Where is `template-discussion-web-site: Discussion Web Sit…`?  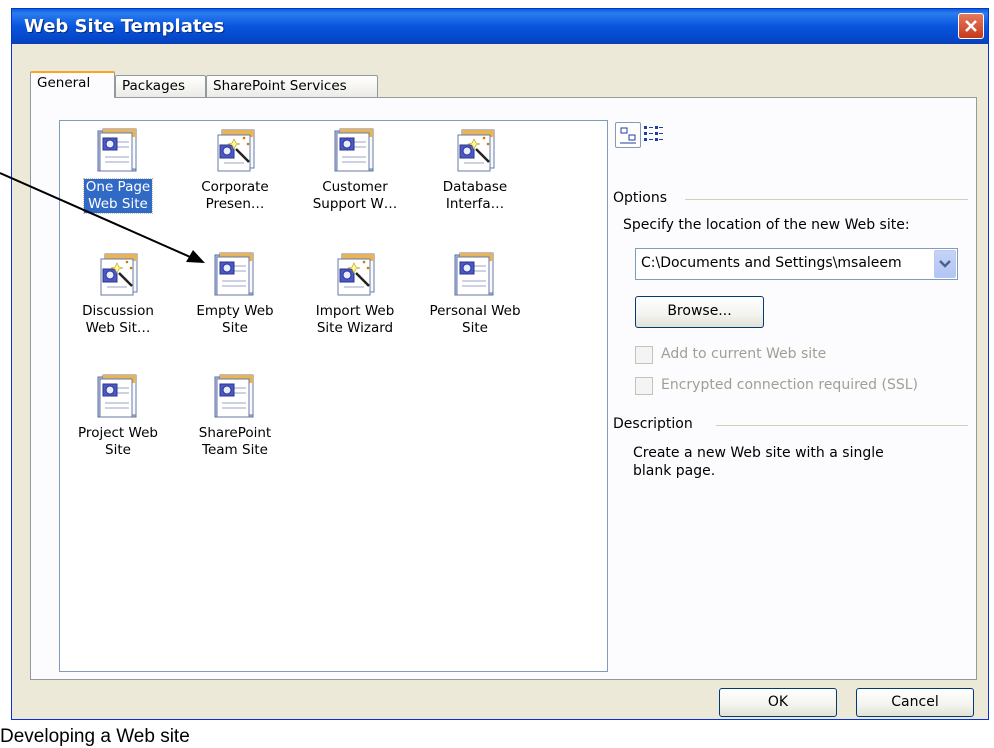
template-discussion-web-site: Discussion Web Sit… is located at coordinates (118, 294).